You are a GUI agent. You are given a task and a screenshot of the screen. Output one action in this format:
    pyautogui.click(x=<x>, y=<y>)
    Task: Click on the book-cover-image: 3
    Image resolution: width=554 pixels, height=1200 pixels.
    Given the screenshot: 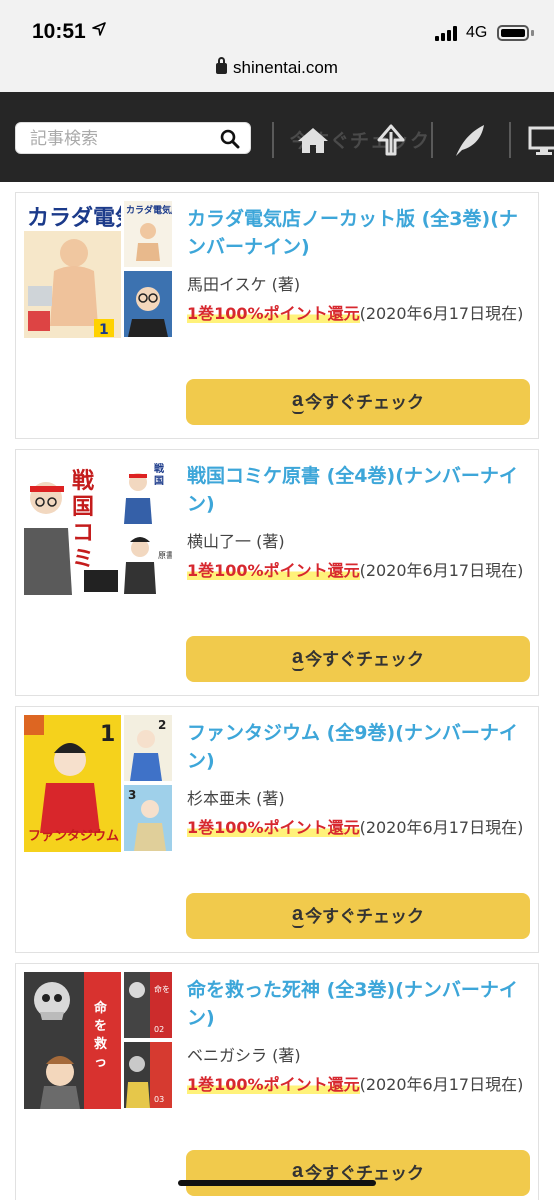 What is the action you would take?
    pyautogui.click(x=148, y=818)
    